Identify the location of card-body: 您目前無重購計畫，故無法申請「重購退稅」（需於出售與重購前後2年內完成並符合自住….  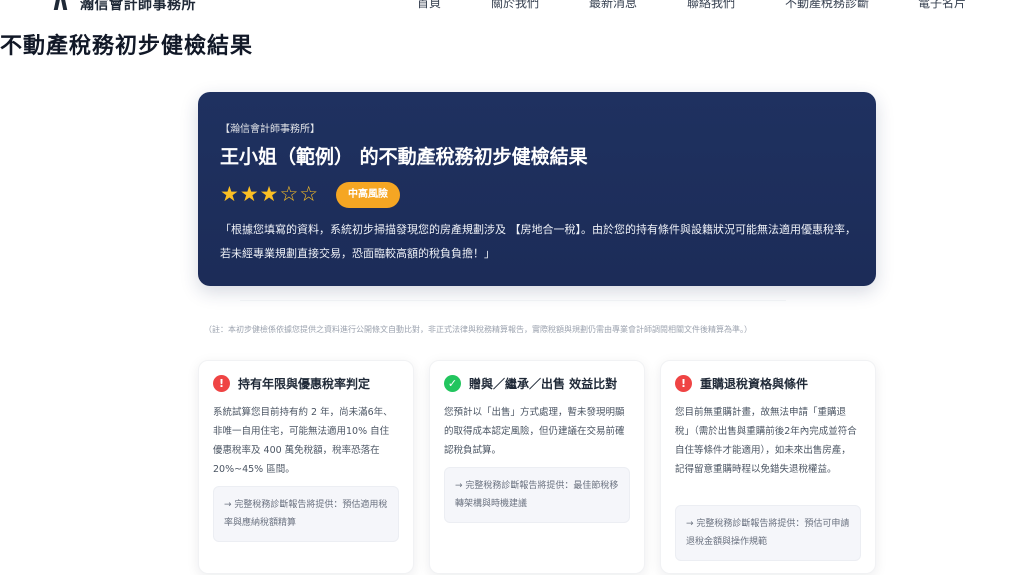
(766, 441).